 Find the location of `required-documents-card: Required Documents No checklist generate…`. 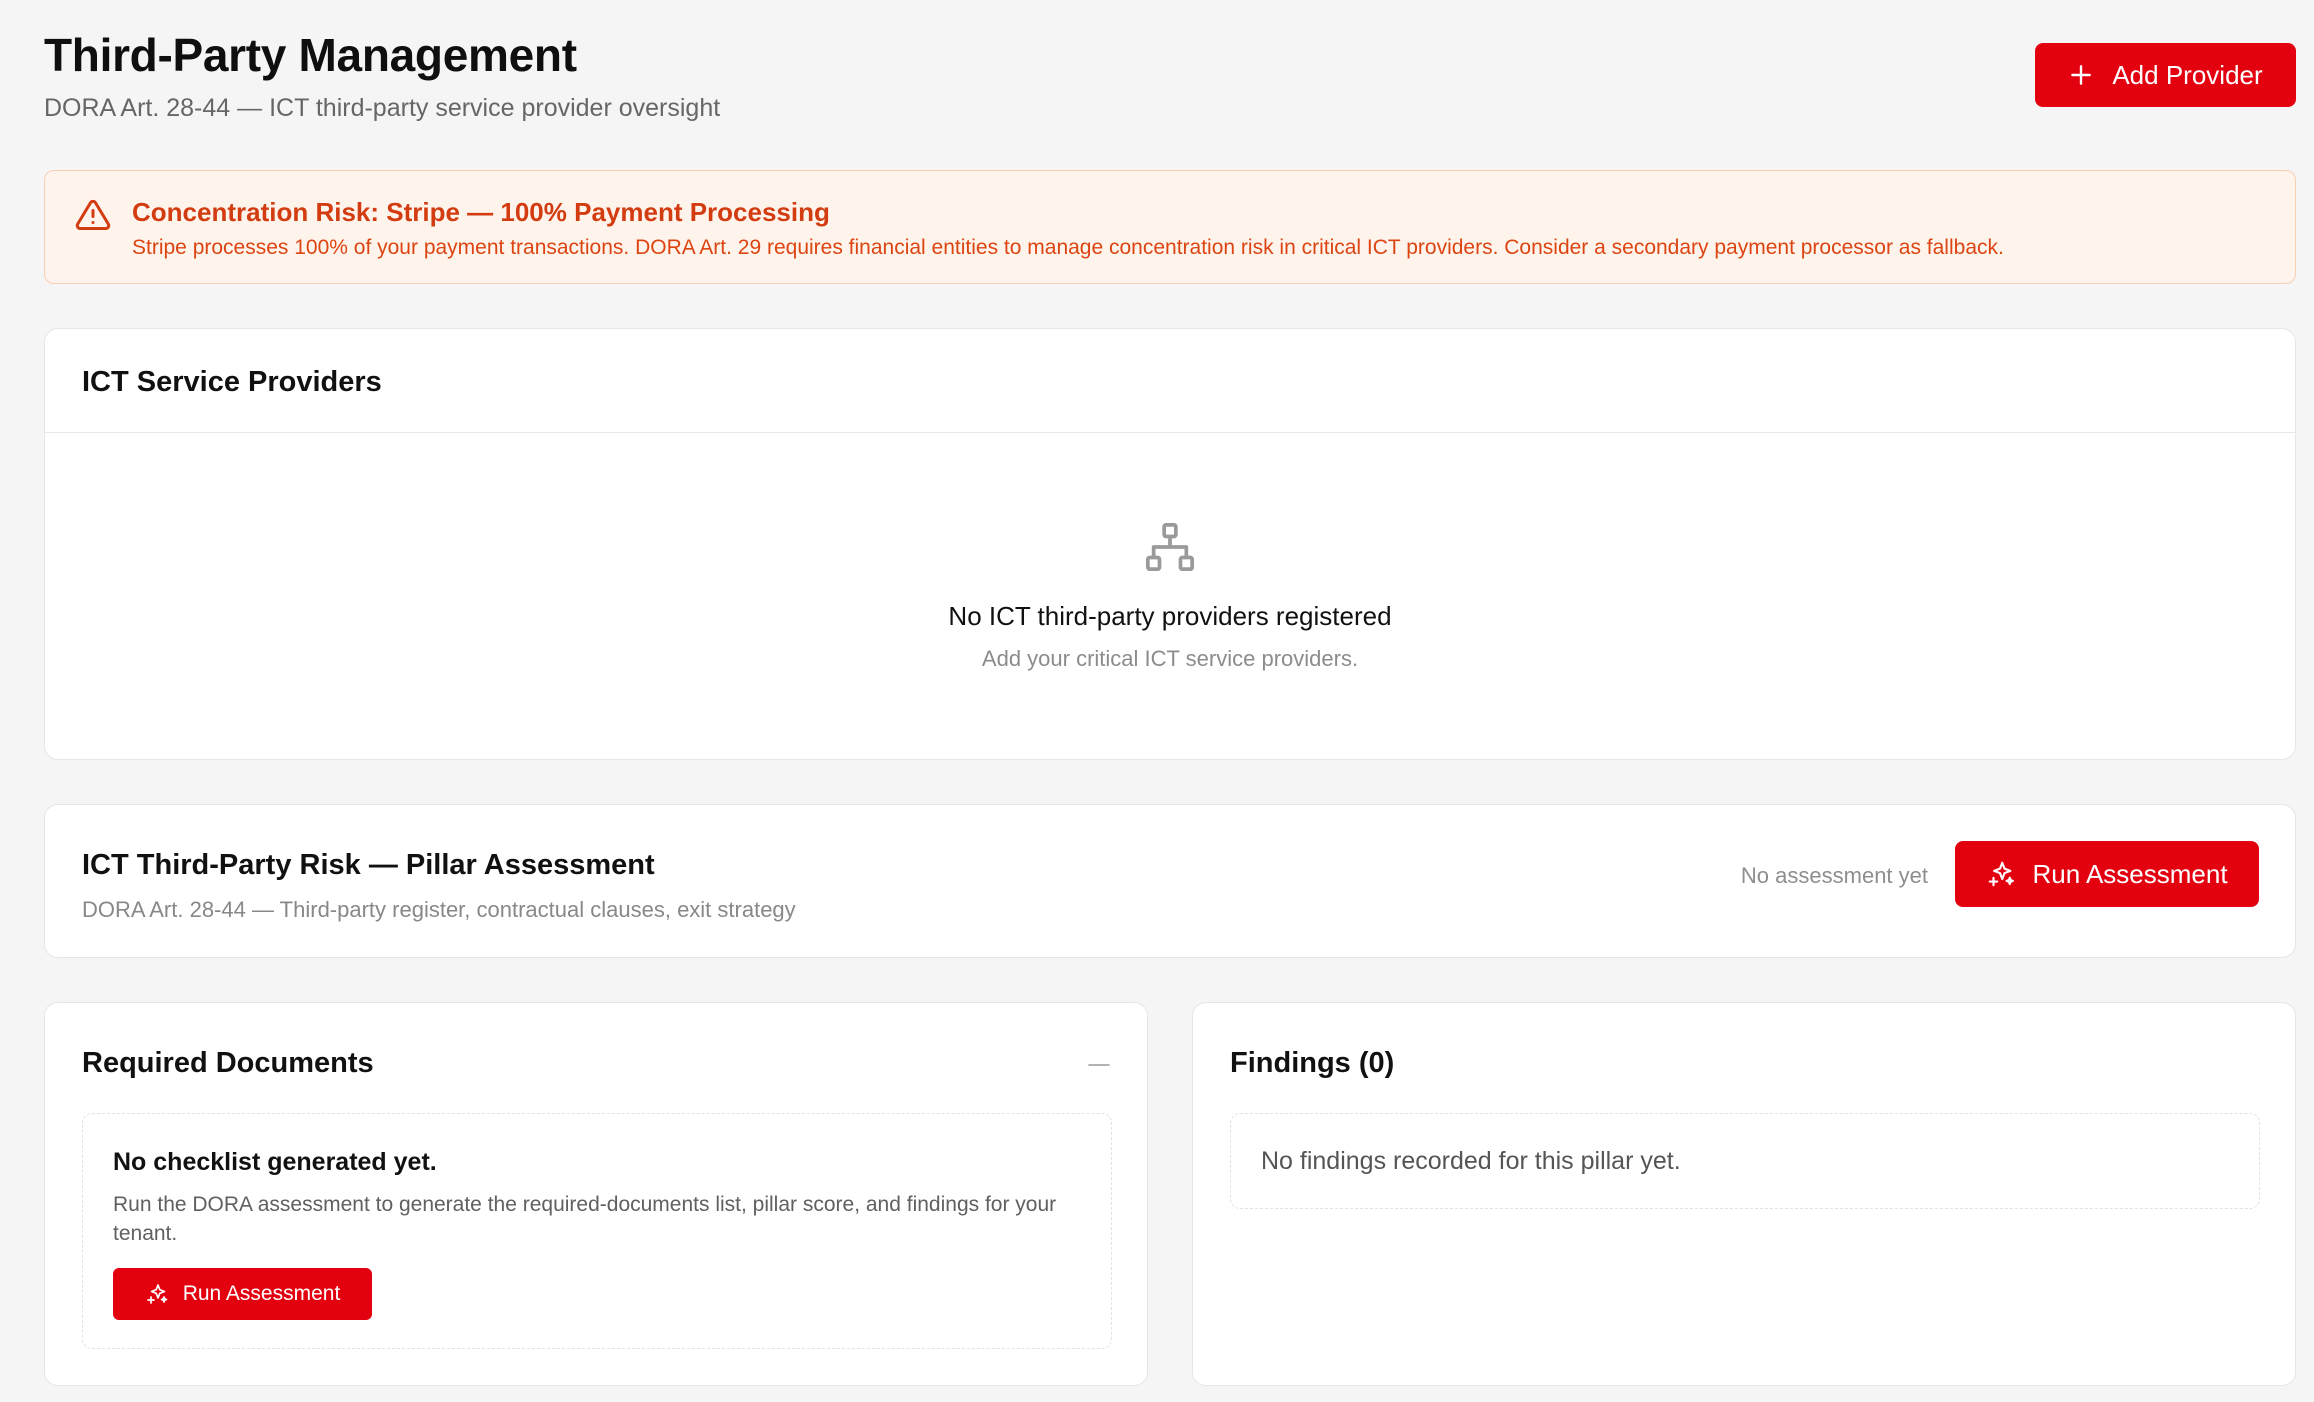

required-documents-card: Required Documents No checklist generate… is located at coordinates (596, 1194).